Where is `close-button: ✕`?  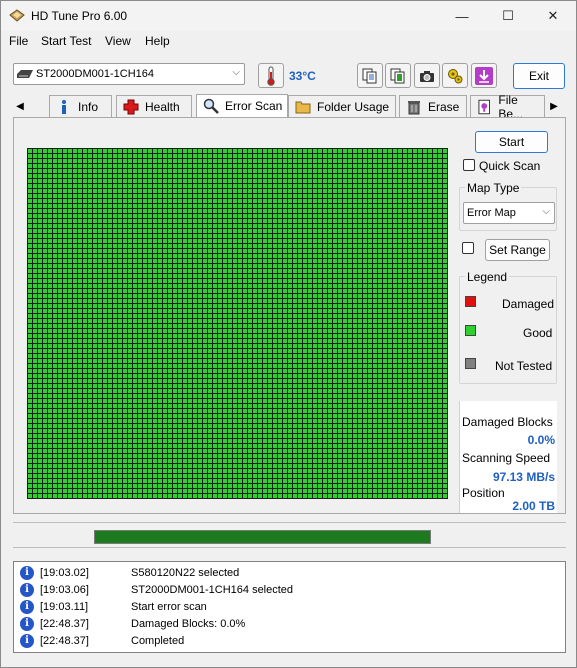 close-button: ✕ is located at coordinates (553, 16).